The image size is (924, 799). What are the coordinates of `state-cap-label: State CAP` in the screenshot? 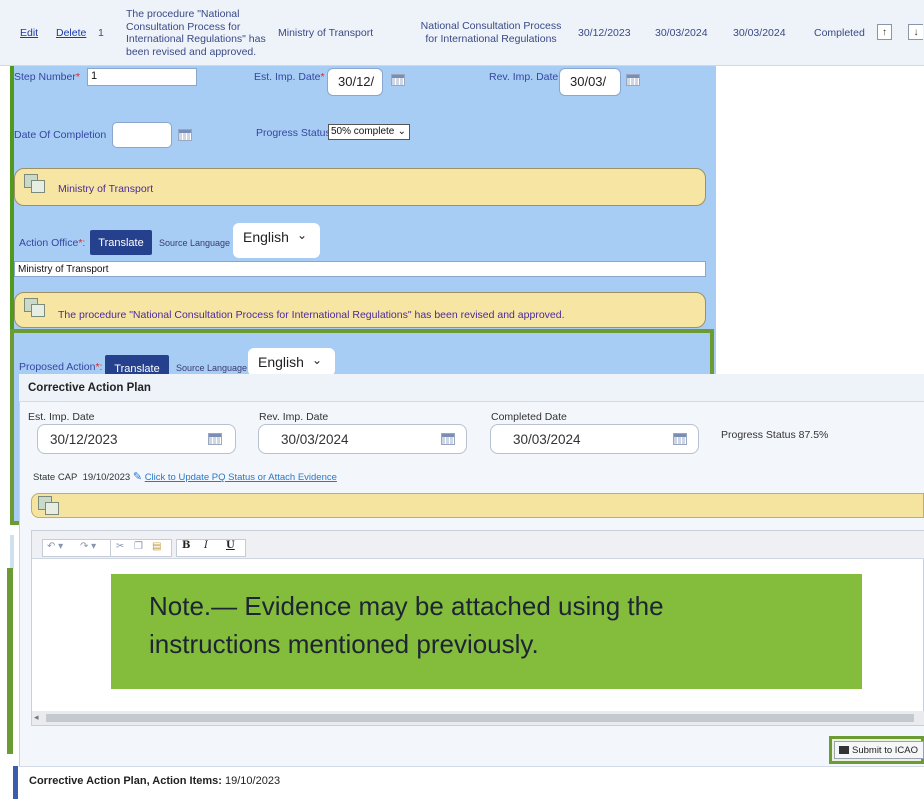 It's located at (55, 477).